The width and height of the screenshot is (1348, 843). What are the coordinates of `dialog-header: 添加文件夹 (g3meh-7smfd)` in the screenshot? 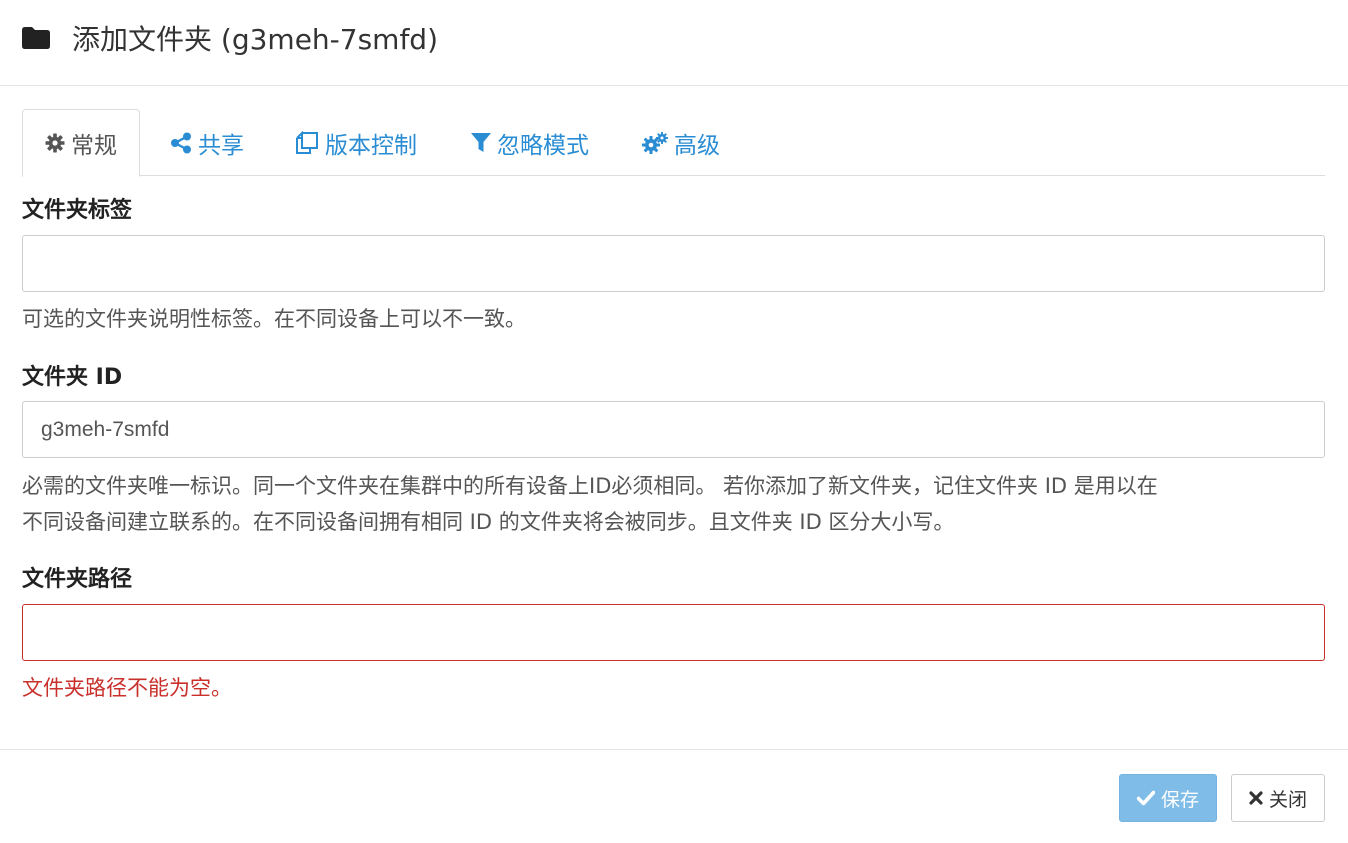 It's located at (674, 43).